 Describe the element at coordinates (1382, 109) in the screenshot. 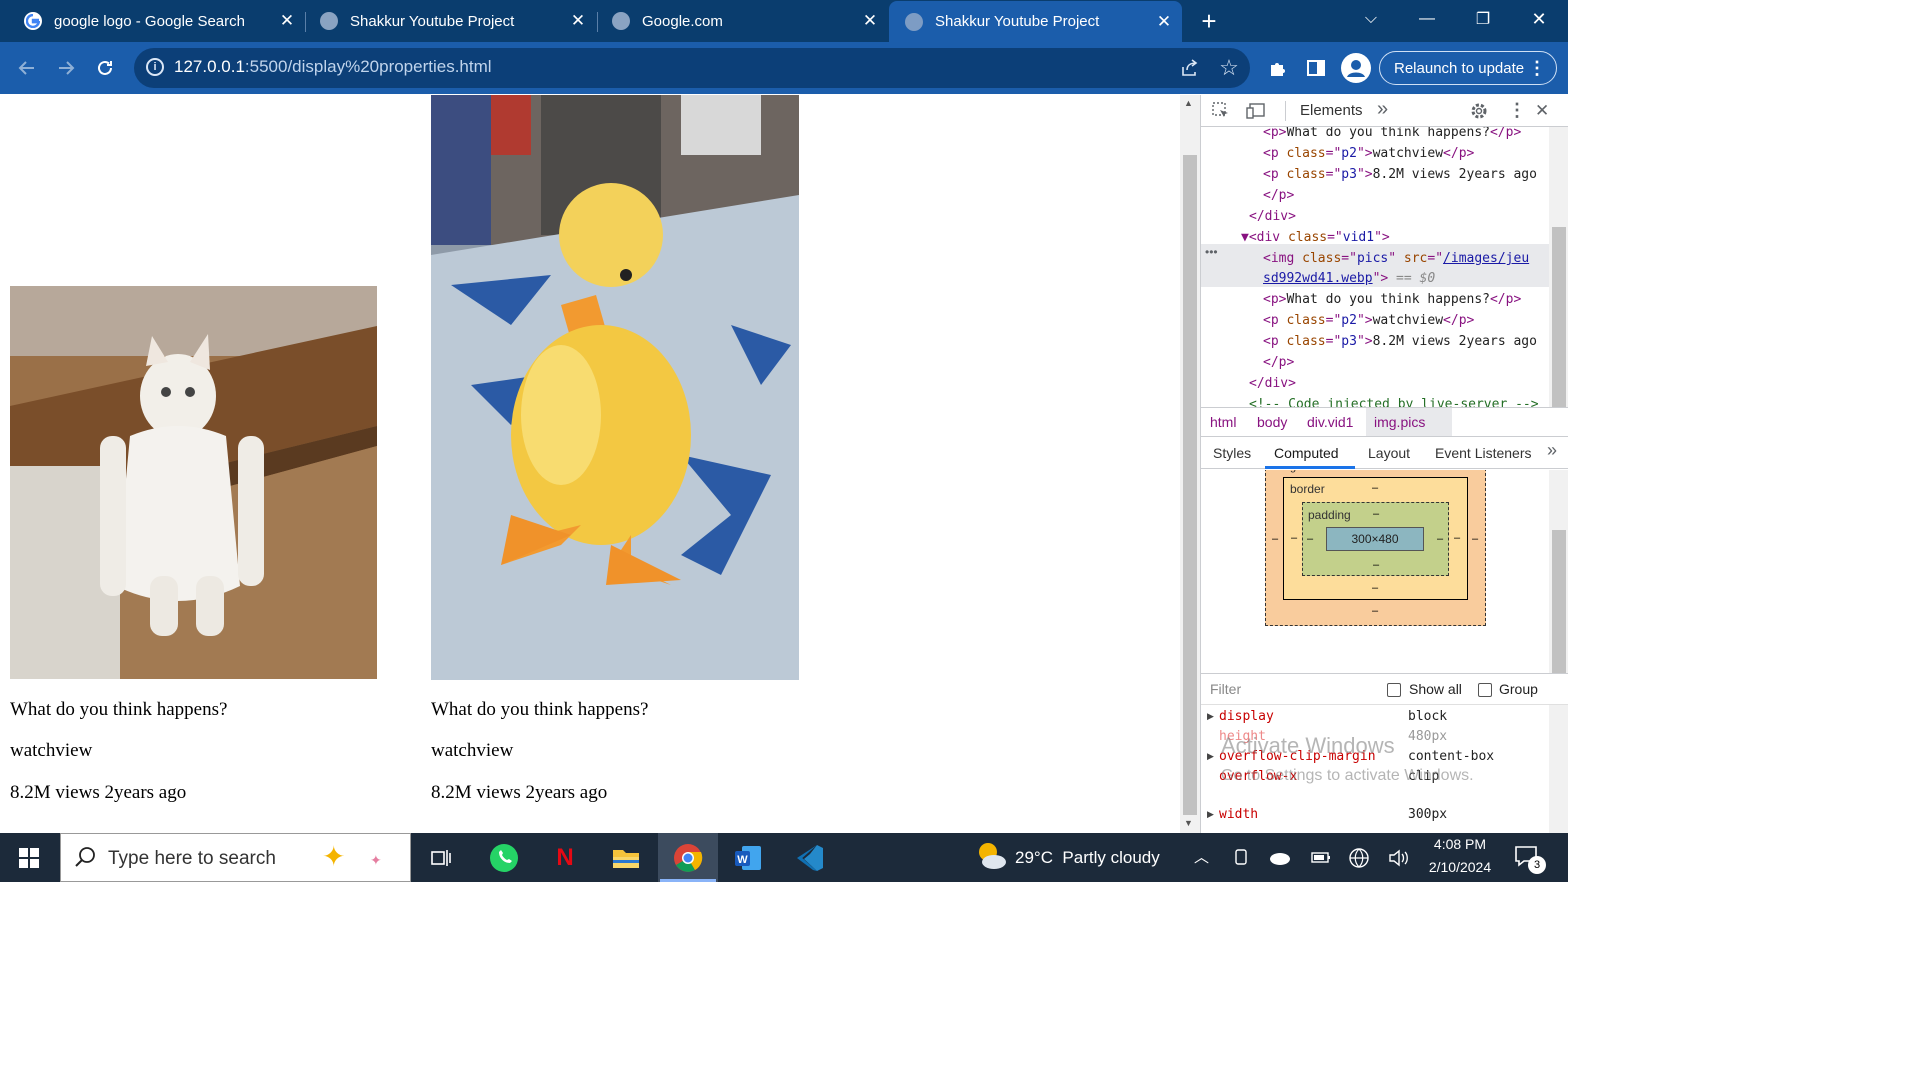

I see `more-panels-icon: »` at that location.